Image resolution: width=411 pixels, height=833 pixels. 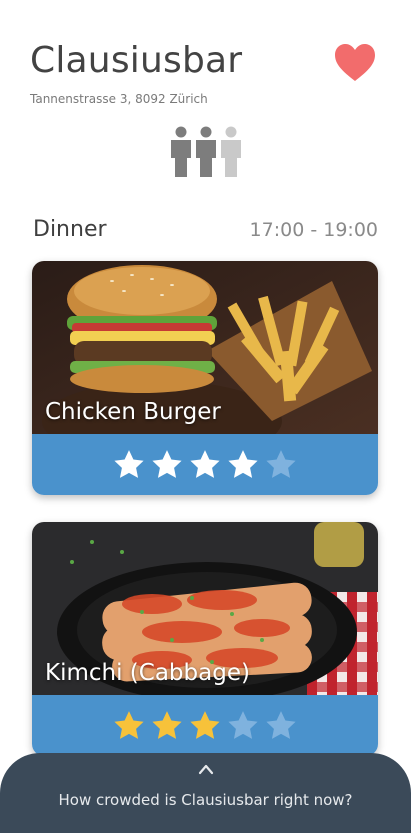 I want to click on dish-name: Chicken Burger, so click(x=133, y=412).